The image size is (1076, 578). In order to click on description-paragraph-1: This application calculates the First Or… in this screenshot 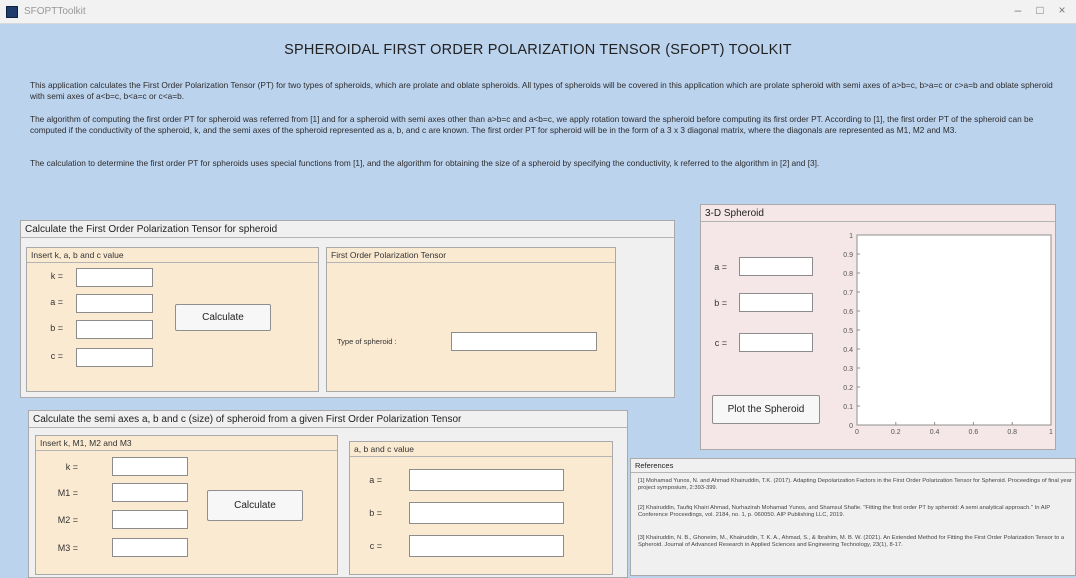, I will do `click(541, 90)`.